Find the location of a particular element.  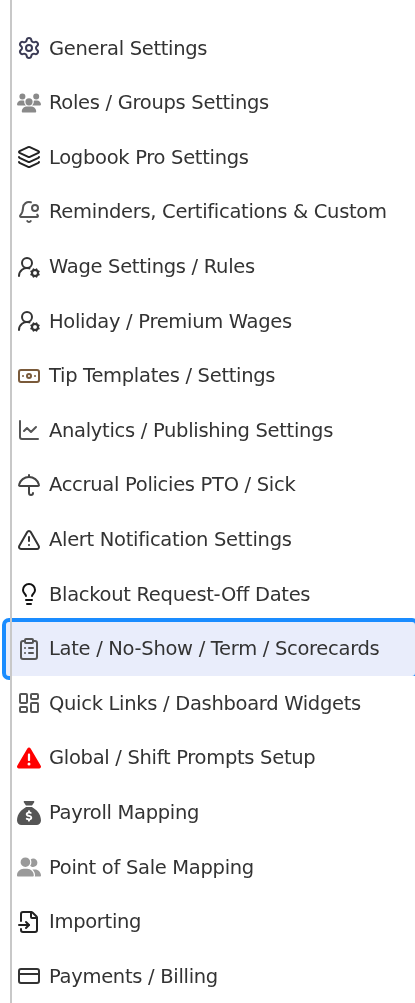

people-icon is located at coordinates (29, 867).